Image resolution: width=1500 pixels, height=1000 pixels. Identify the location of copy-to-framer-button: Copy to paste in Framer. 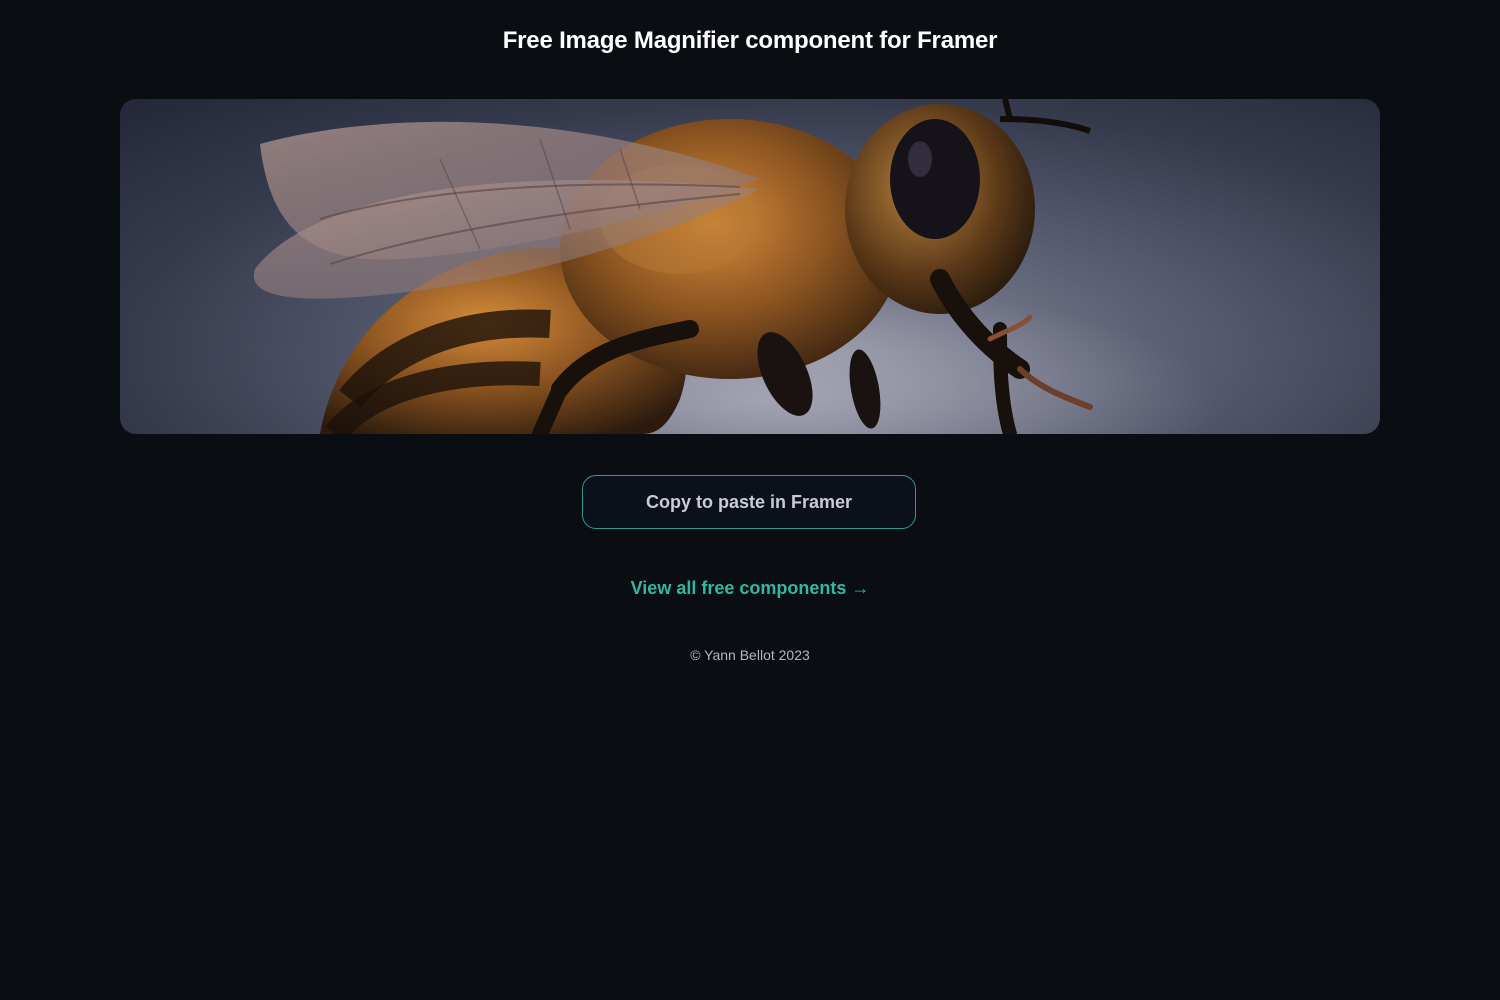
(749, 502).